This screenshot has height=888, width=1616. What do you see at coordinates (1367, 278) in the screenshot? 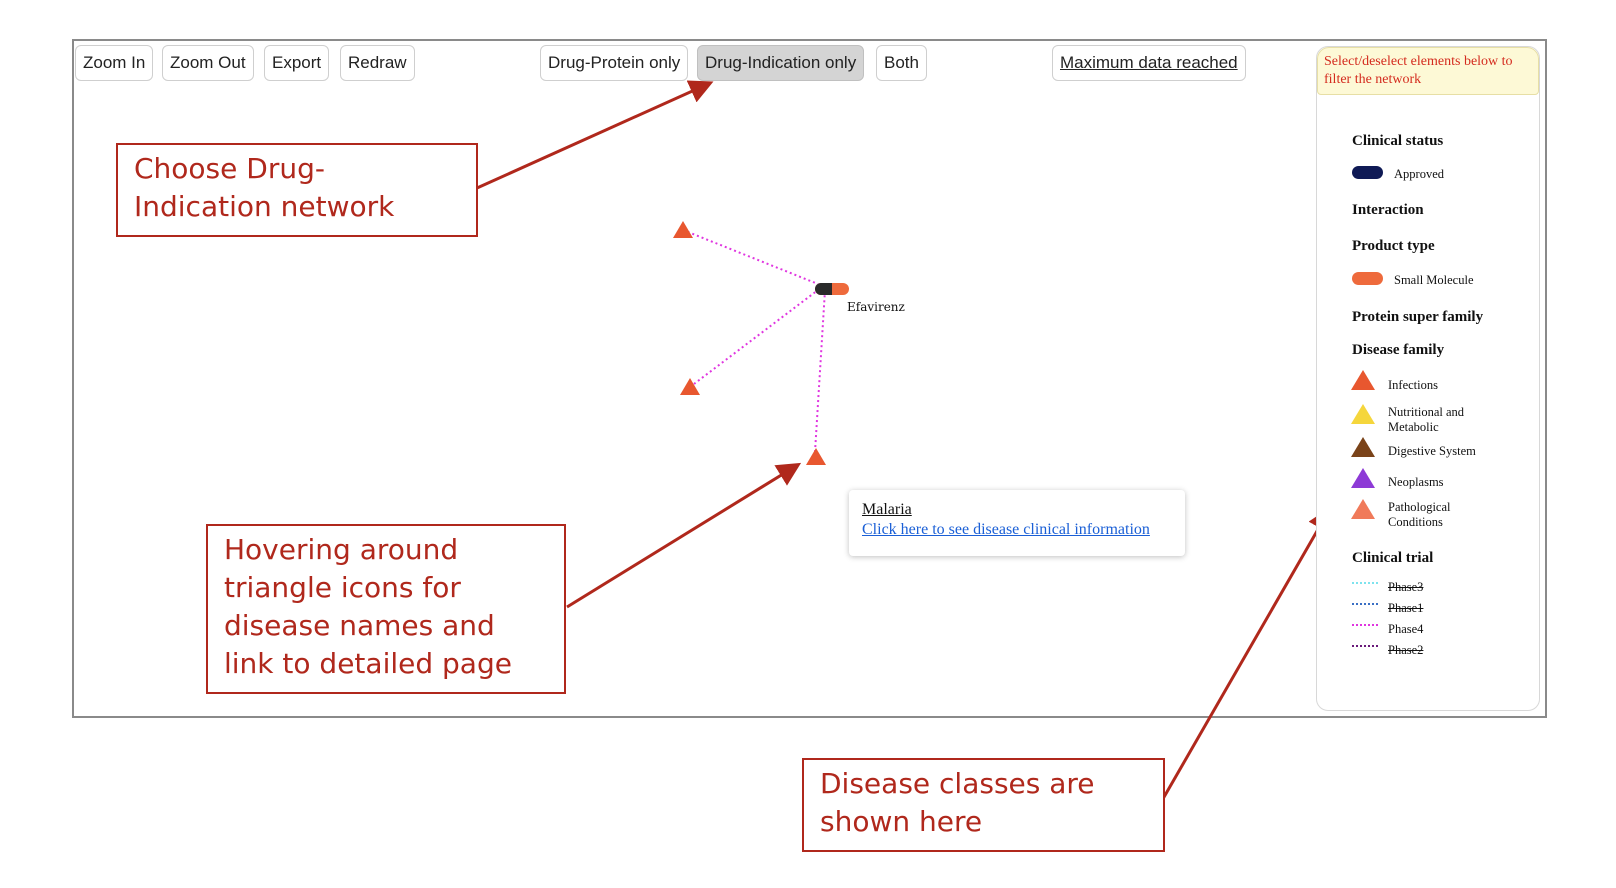
I see `small-molecule-swatch` at bounding box center [1367, 278].